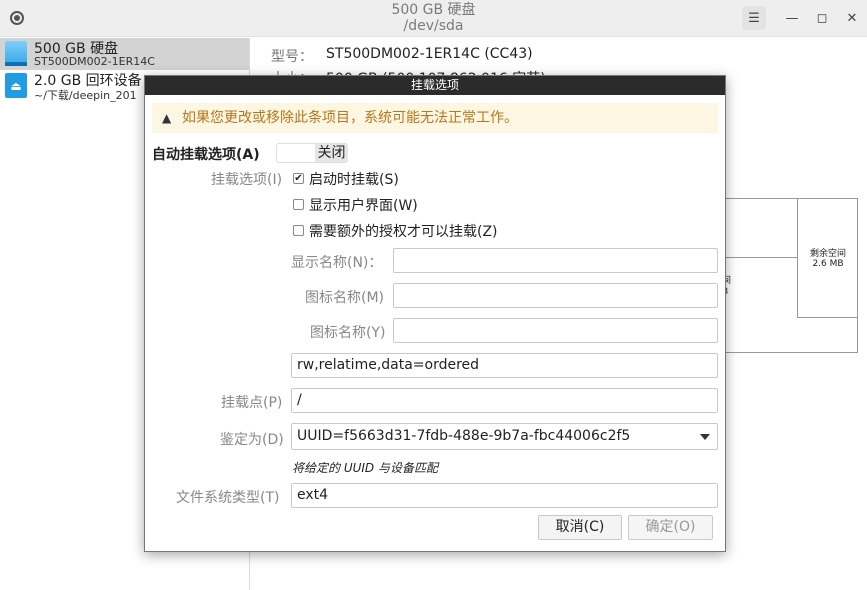 This screenshot has height=590, width=867. Describe the element at coordinates (292, 57) in the screenshot. I see `model-label: 型号：` at that location.